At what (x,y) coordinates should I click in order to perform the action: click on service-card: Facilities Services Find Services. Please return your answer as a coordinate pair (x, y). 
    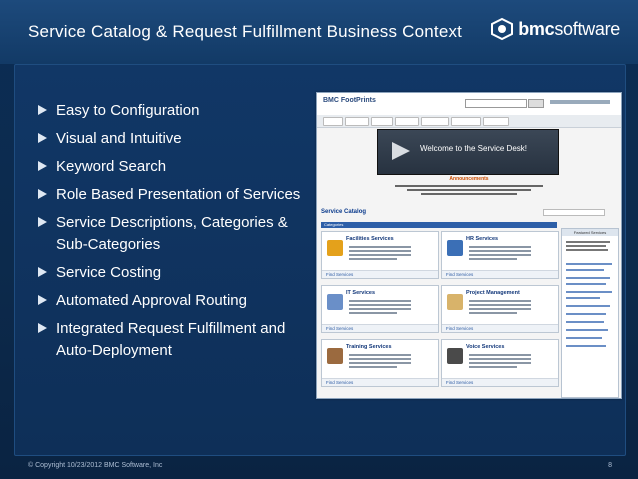
    Looking at the image, I should click on (380, 255).